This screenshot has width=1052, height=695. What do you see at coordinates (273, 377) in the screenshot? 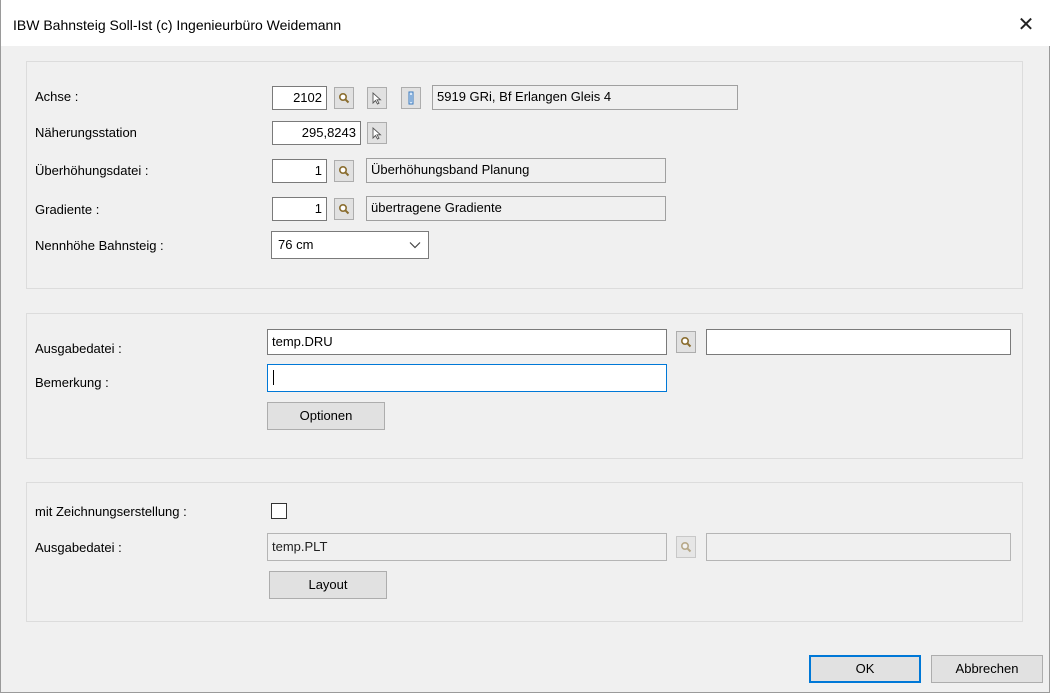
I see `text-caret` at bounding box center [273, 377].